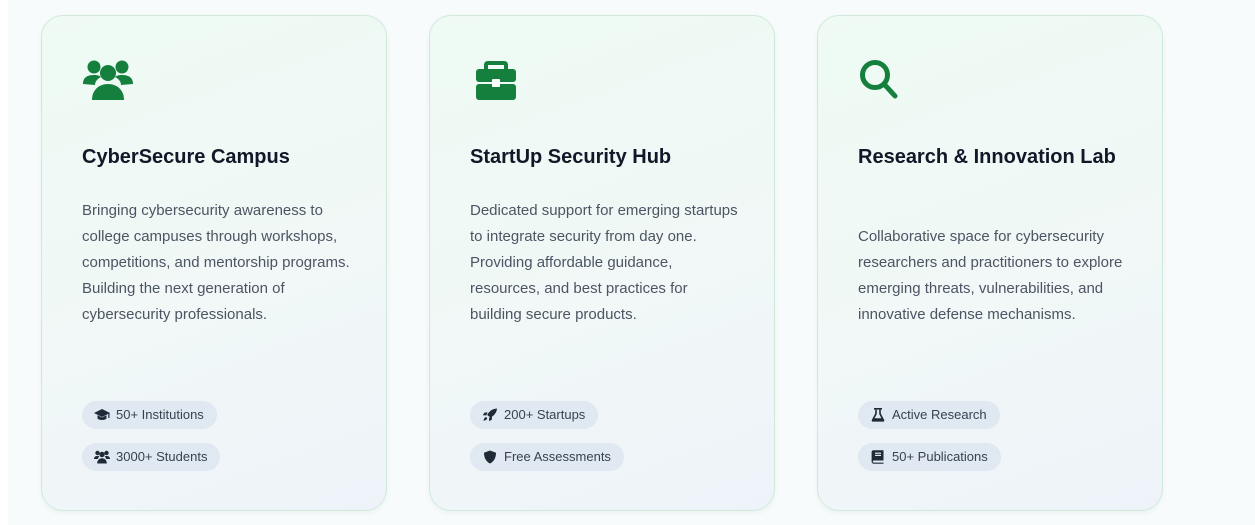 The width and height of the screenshot is (1255, 525). What do you see at coordinates (102, 457) in the screenshot?
I see `users-icon` at bounding box center [102, 457].